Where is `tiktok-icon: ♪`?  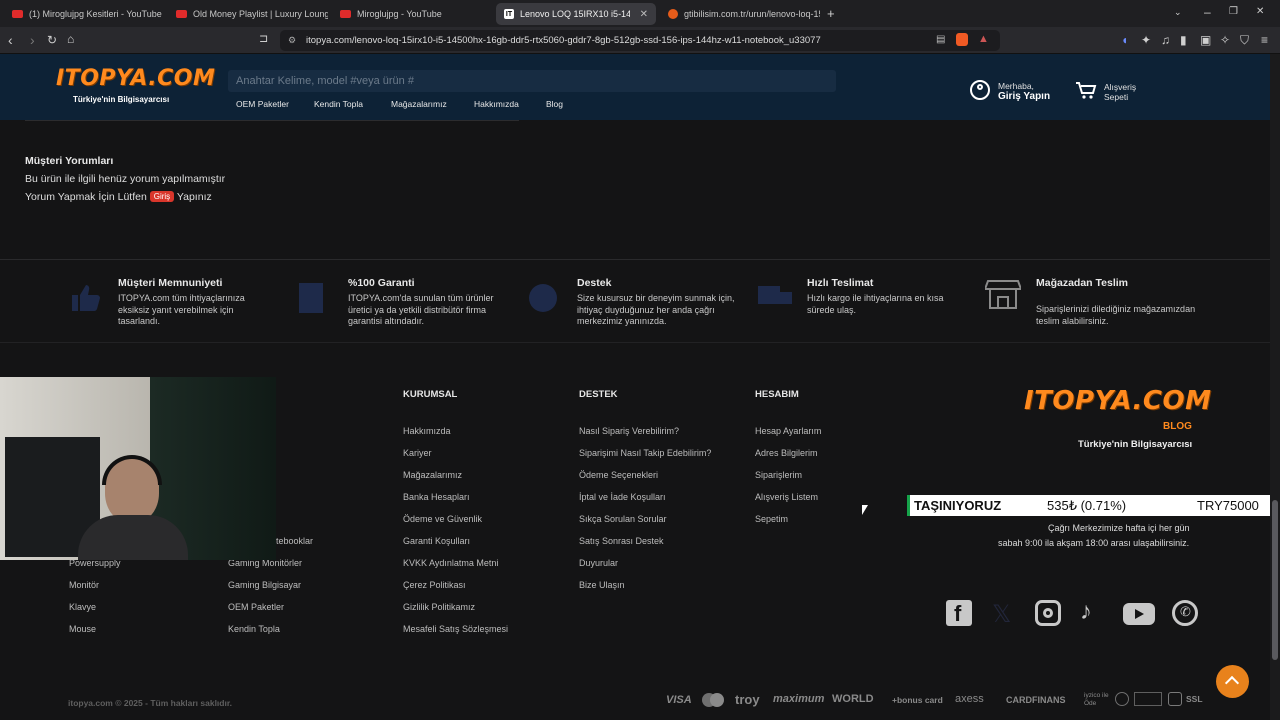 tiktok-icon: ♪ is located at coordinates (1086, 612).